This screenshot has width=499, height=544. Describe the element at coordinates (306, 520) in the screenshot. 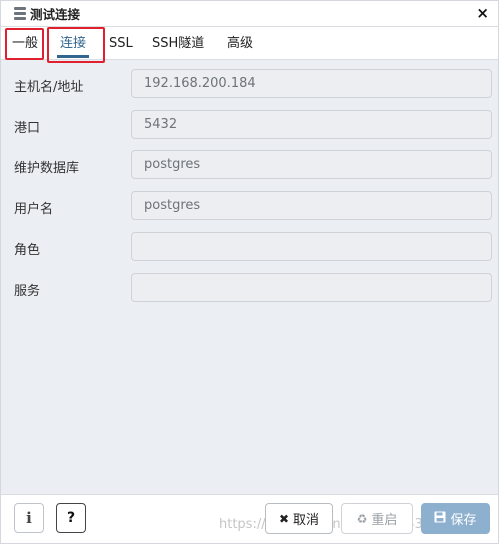

I see `cancel-label: 取消` at that location.